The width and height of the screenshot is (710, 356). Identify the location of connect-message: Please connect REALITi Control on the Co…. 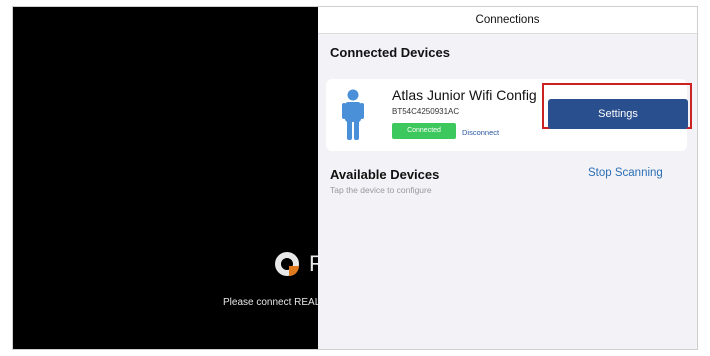
(270, 302).